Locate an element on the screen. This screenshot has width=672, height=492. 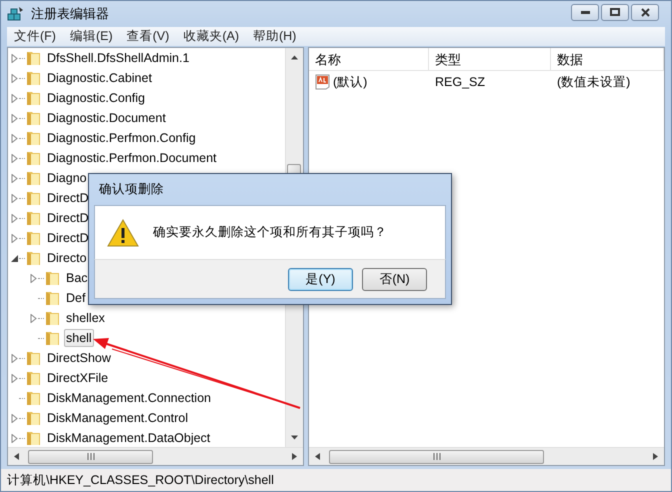
dialog-title: 确认项删除 is located at coordinates (131, 189).